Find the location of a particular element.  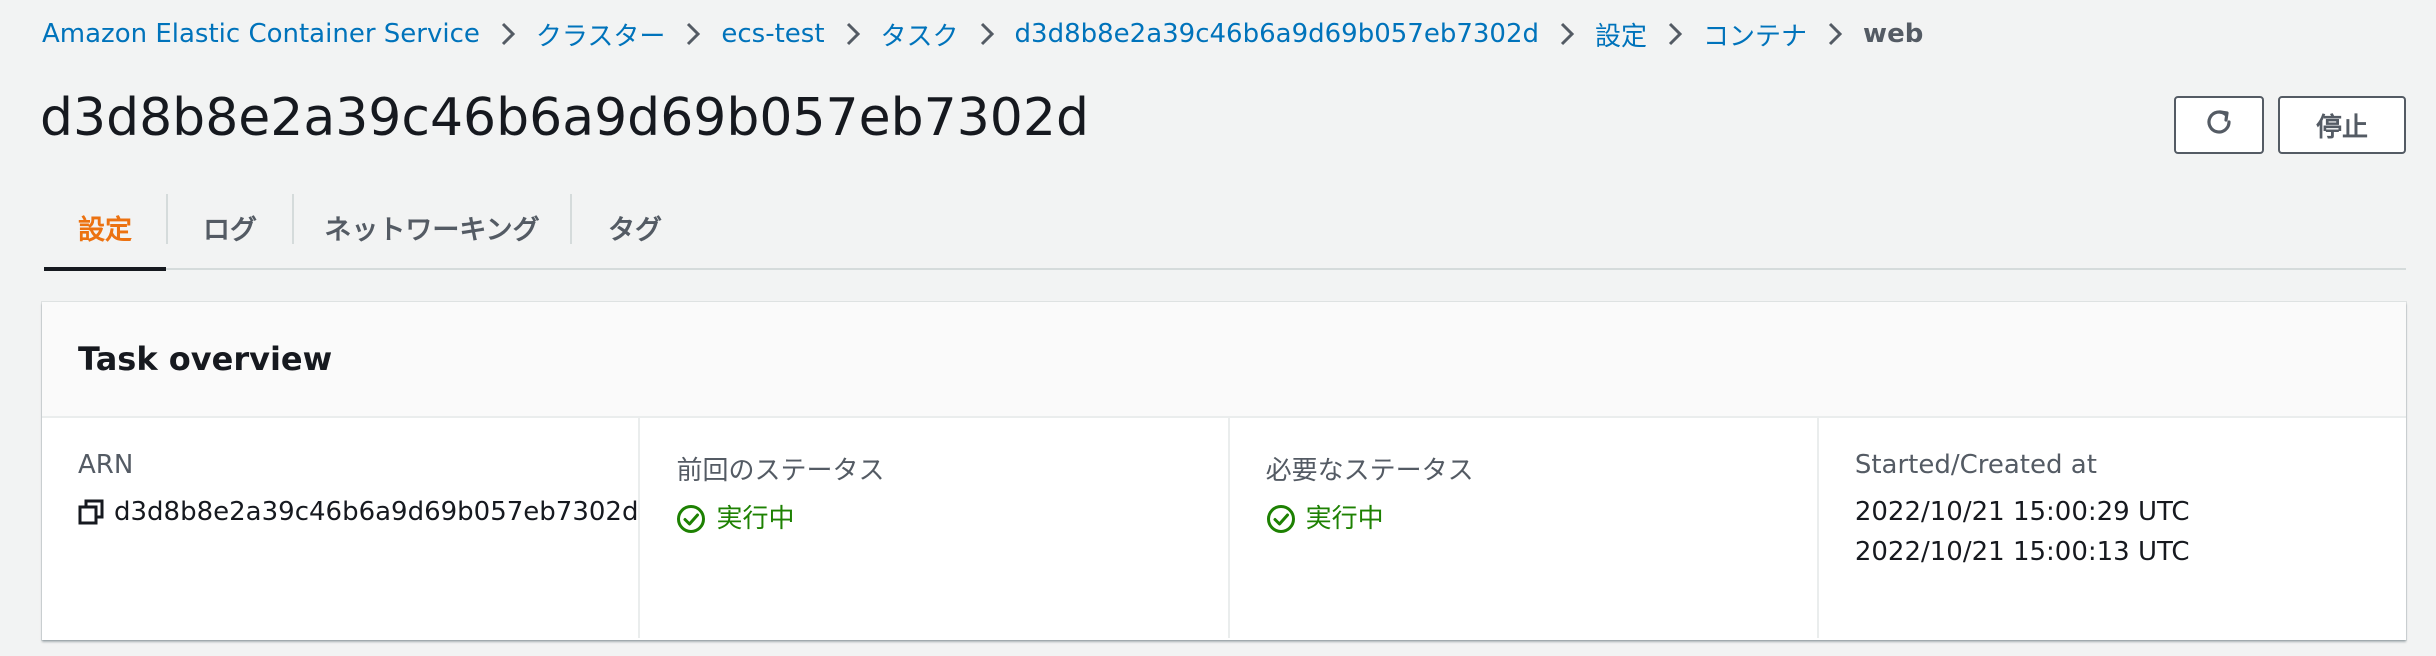

stop-button: 停止 is located at coordinates (2342, 125).